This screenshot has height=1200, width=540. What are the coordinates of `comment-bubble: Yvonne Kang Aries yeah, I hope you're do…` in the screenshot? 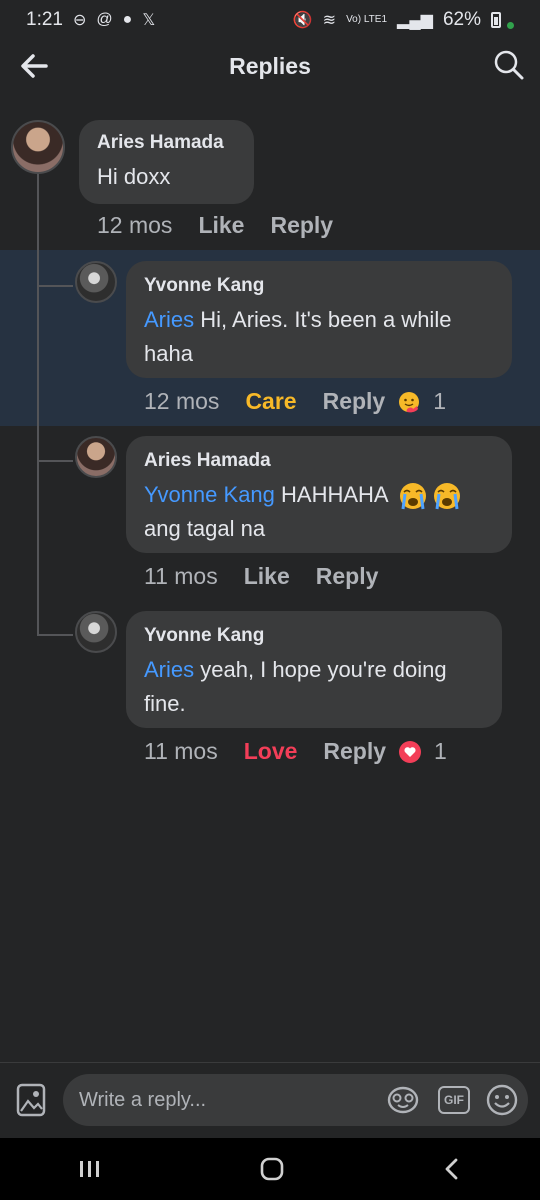 It's located at (314, 669).